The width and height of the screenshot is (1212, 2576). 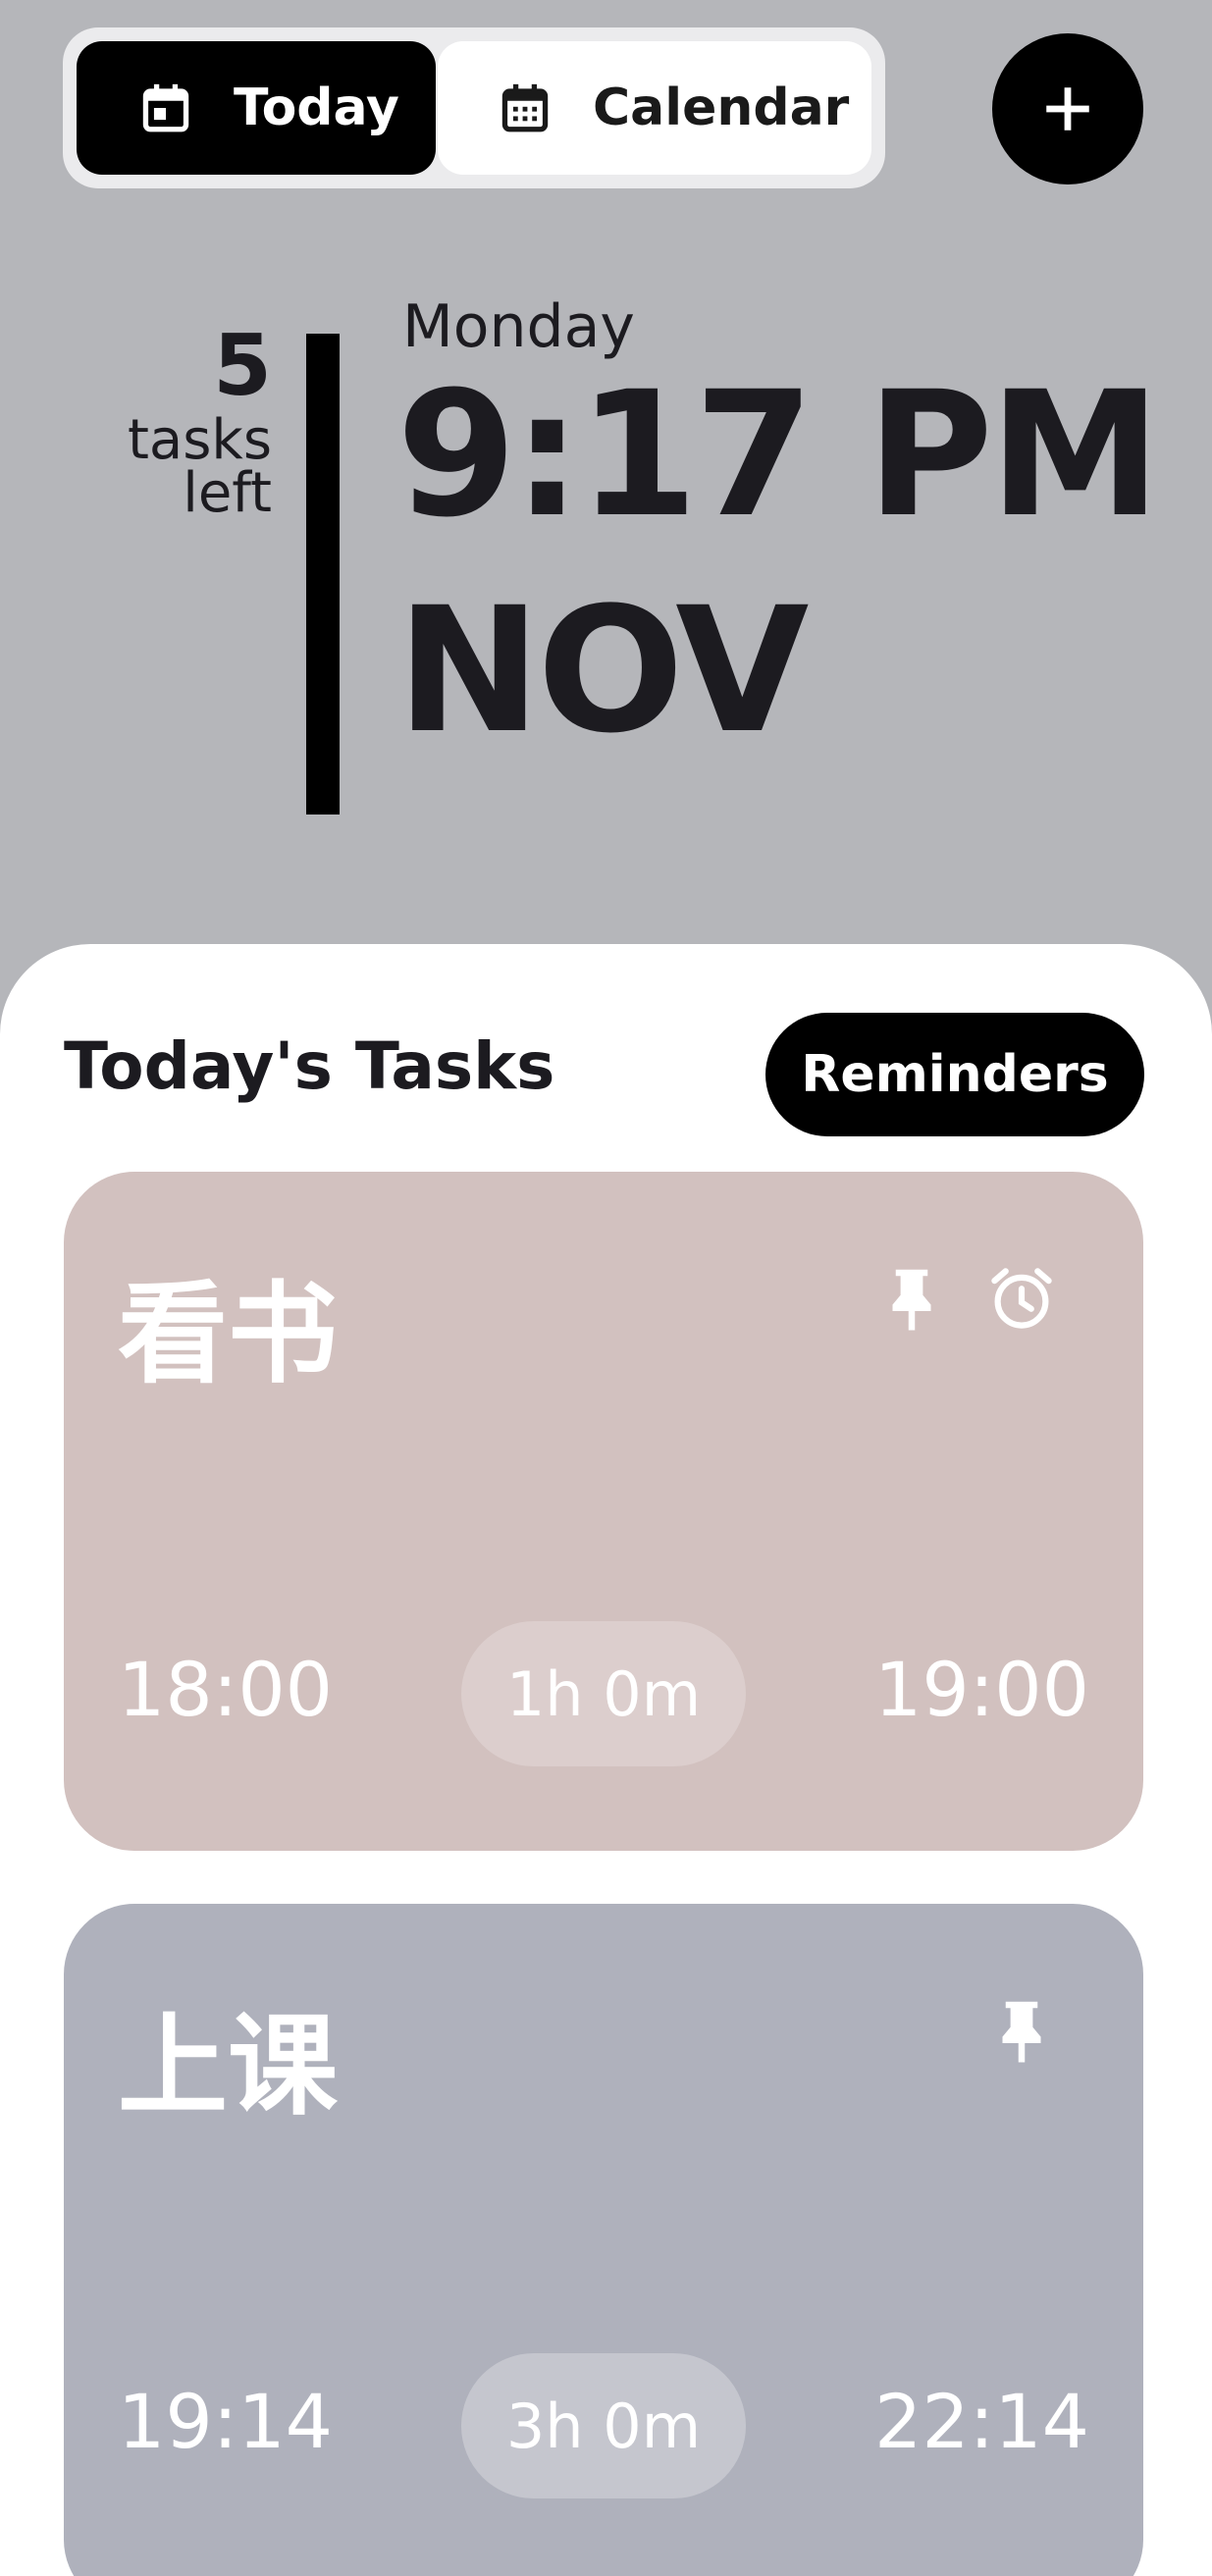 What do you see at coordinates (981, 2421) in the screenshot?
I see `task-end-time: 22:14` at bounding box center [981, 2421].